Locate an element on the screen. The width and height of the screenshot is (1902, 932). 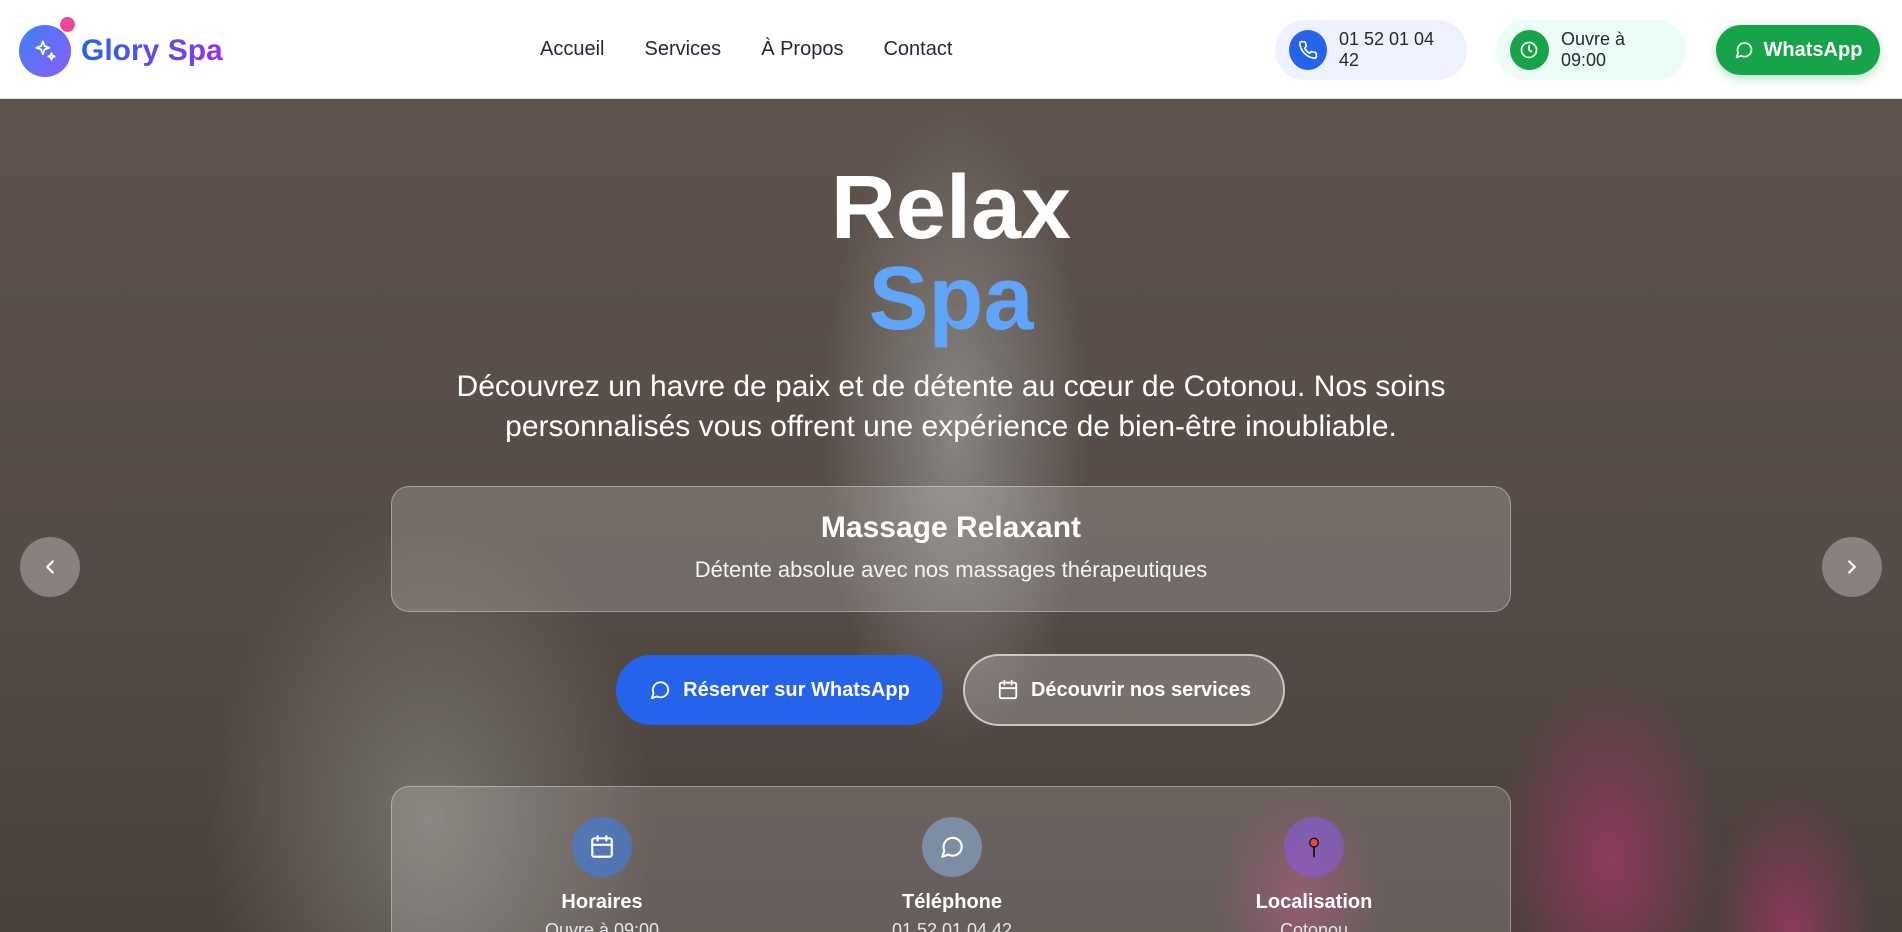
info-phone-value: 01 52 01 04 42 is located at coordinates (952, 926).